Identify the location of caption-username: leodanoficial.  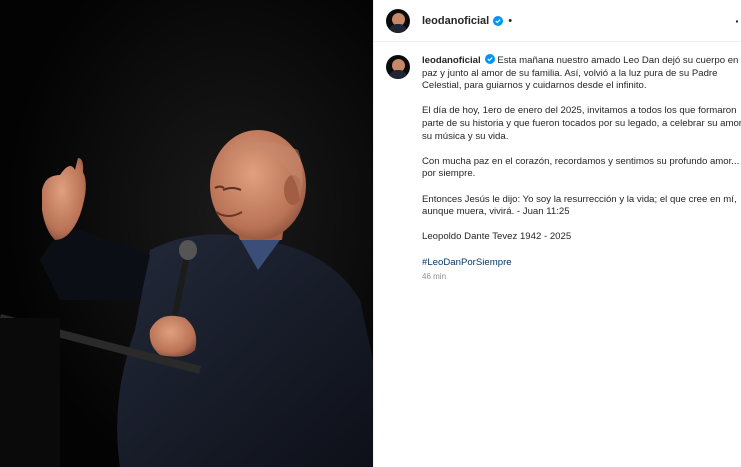
(451, 60).